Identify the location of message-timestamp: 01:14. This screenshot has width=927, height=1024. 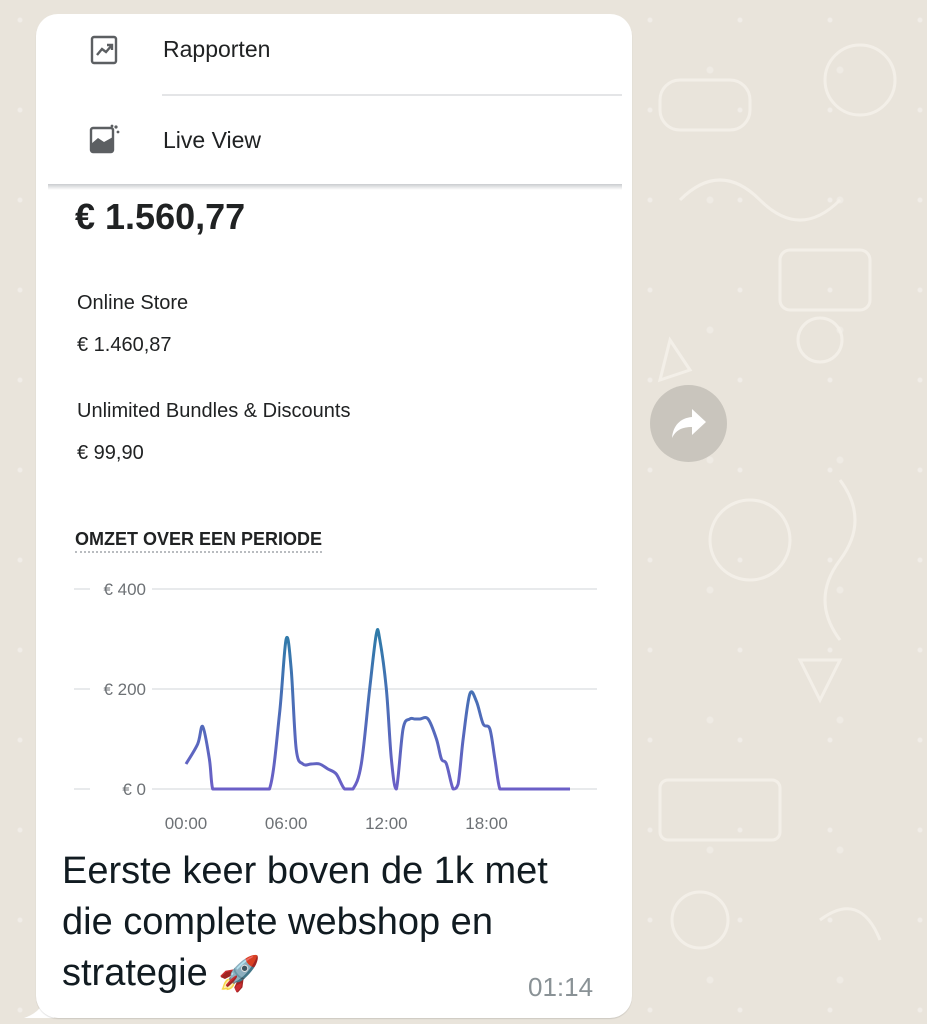
(561, 987).